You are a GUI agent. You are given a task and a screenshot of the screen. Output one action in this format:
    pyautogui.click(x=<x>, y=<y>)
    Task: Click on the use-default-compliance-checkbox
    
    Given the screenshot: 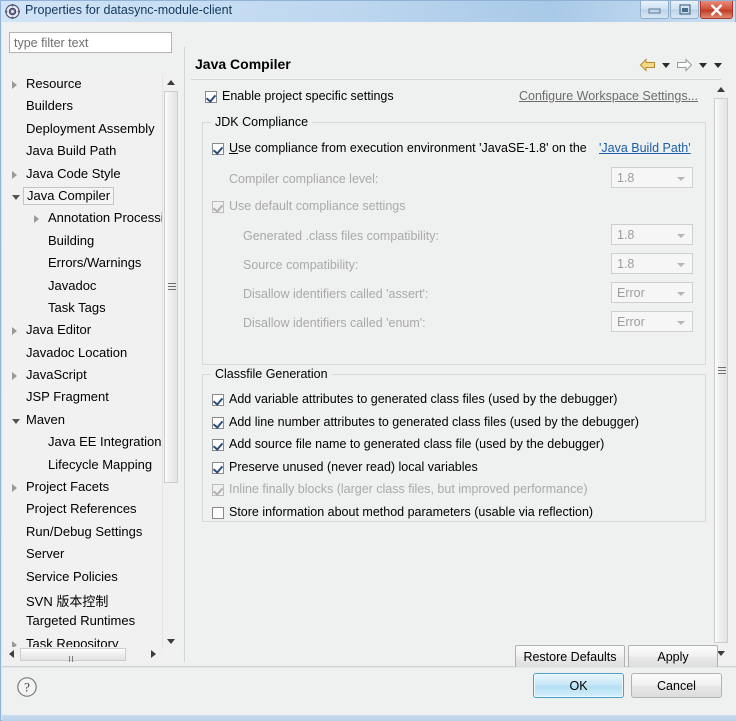 What is the action you would take?
    pyautogui.click(x=218, y=207)
    